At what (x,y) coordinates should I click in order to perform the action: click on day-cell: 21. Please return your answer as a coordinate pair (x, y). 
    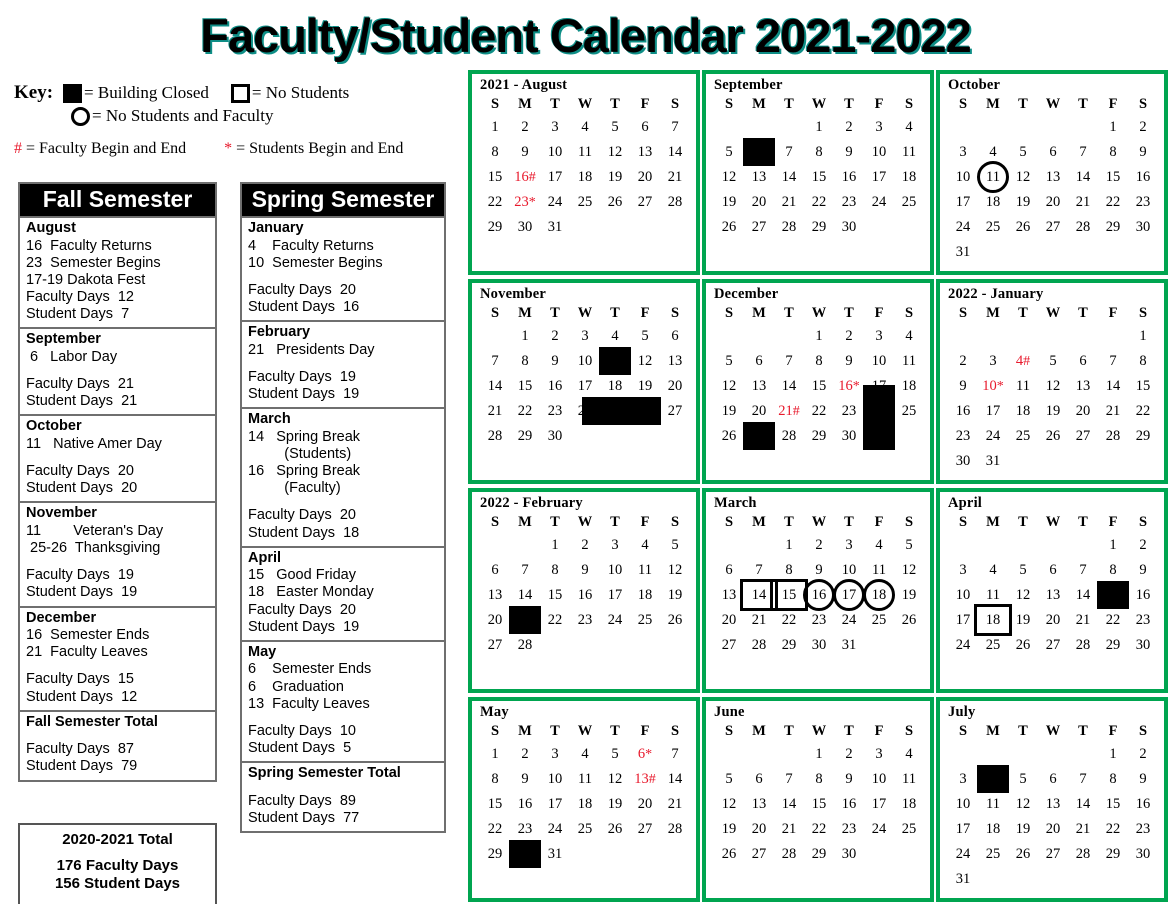
    Looking at the image, I should click on (759, 619).